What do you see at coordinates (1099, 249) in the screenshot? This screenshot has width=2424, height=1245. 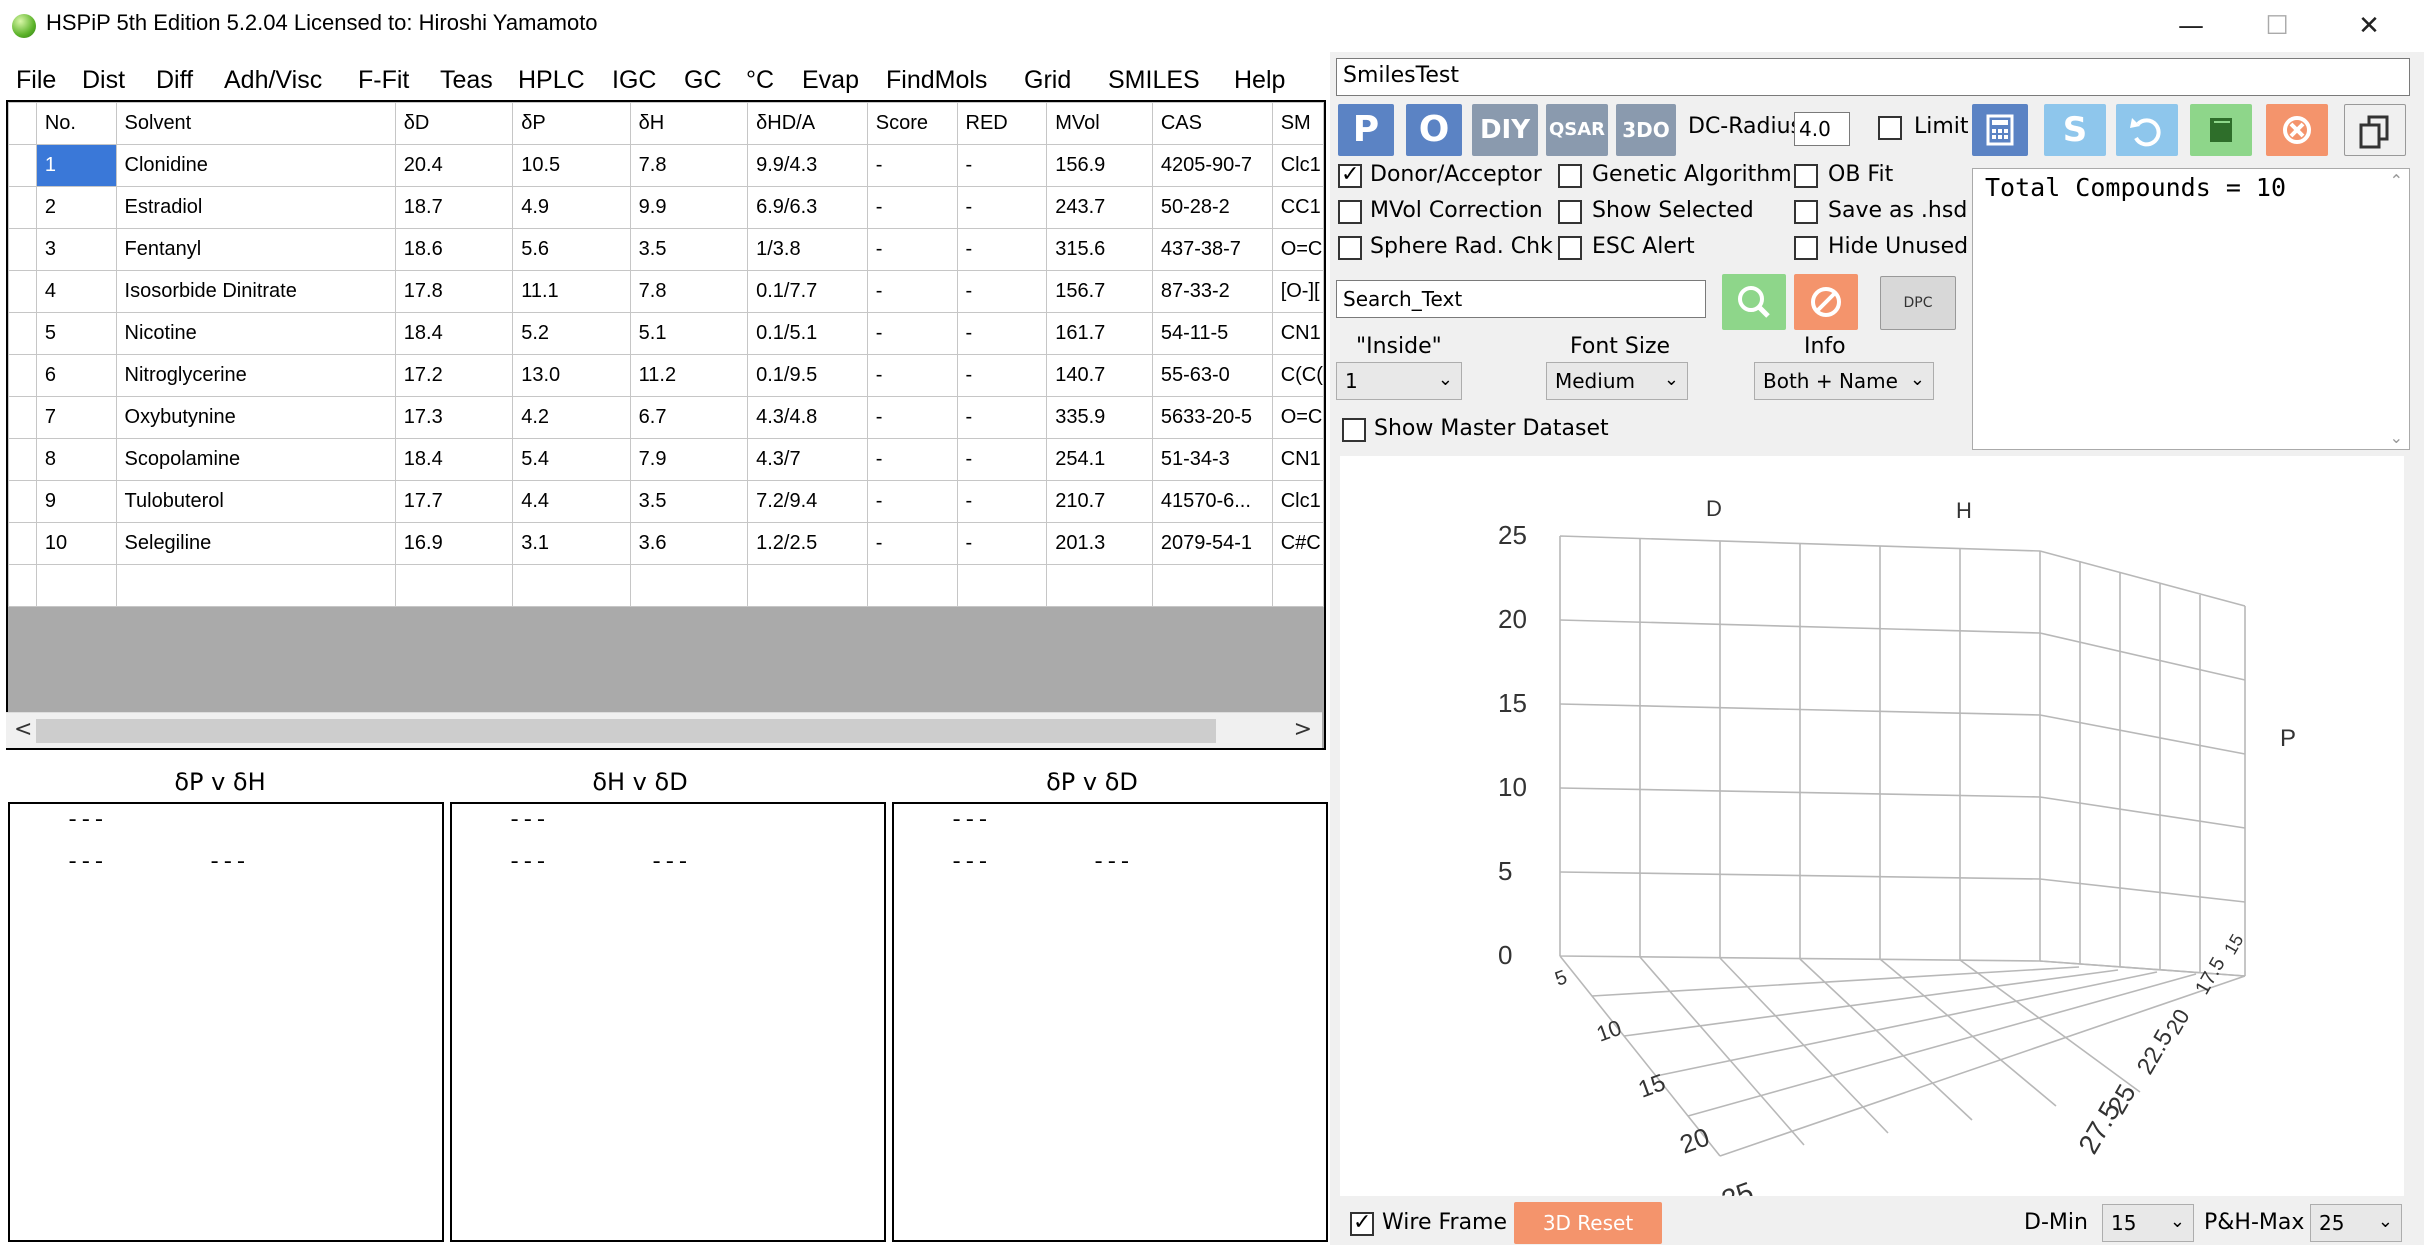 I see `table-cell: 315.6` at bounding box center [1099, 249].